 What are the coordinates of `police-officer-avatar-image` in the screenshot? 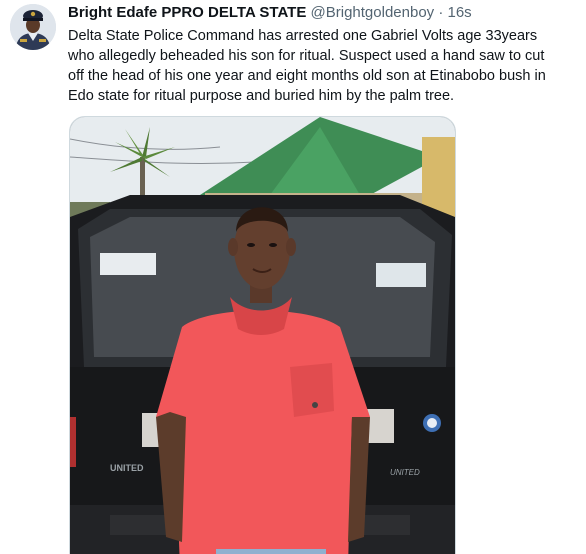 It's located at (33, 27).